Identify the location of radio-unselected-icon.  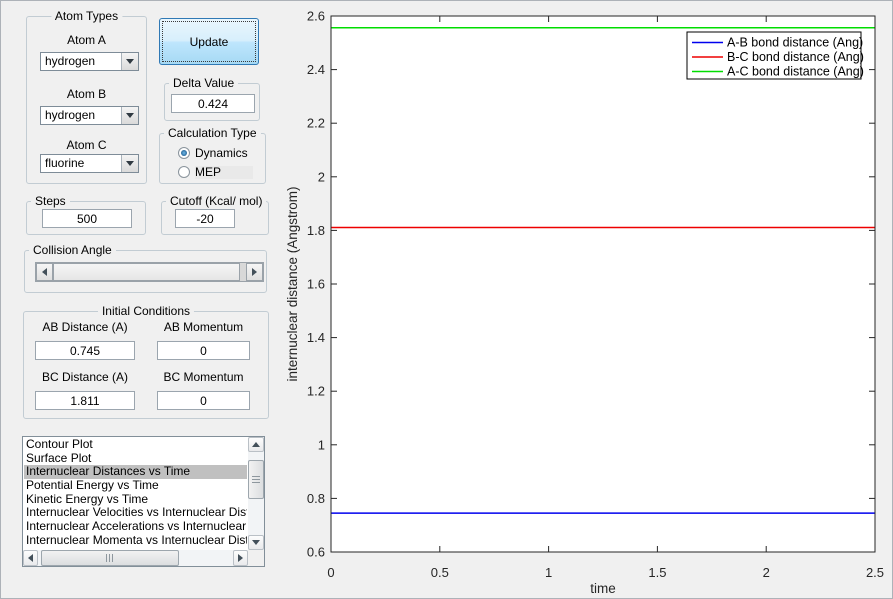
(184, 172).